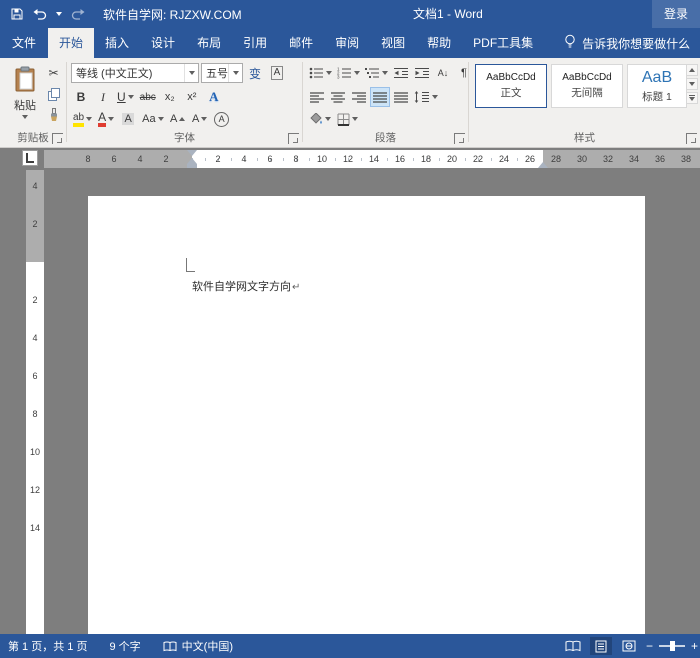 Image resolution: width=700 pixels, height=658 pixels. What do you see at coordinates (135, 73) in the screenshot?
I see `font-name-combo: 等线 (中文正文)` at bounding box center [135, 73].